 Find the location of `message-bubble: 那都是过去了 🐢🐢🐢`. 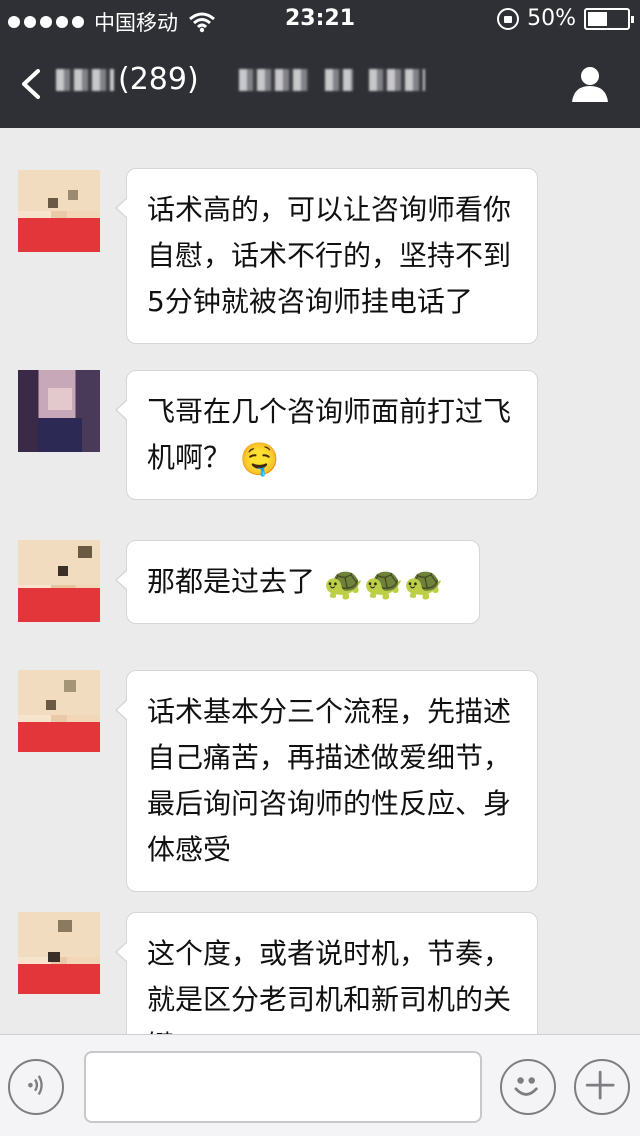

message-bubble: 那都是过去了 🐢🐢🐢 is located at coordinates (297, 582).